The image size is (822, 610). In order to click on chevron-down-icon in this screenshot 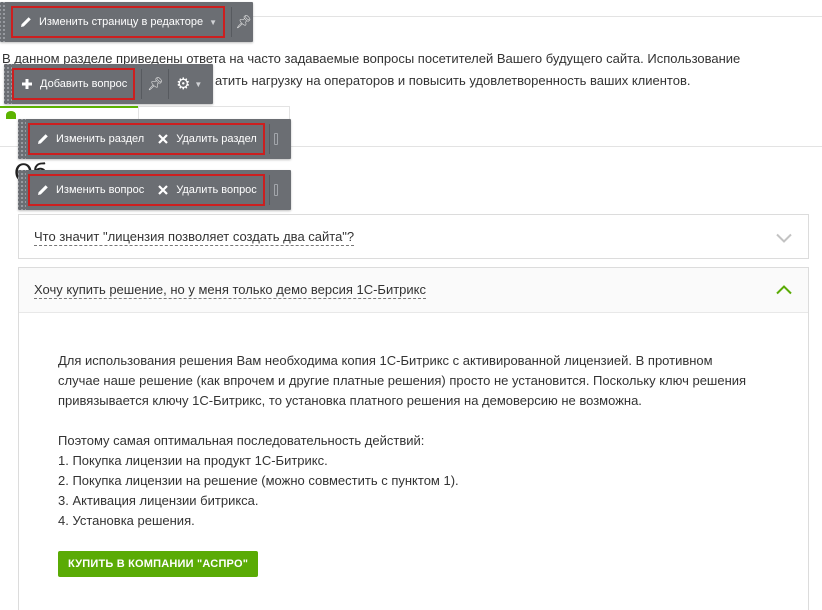, I will do `click(784, 238)`.